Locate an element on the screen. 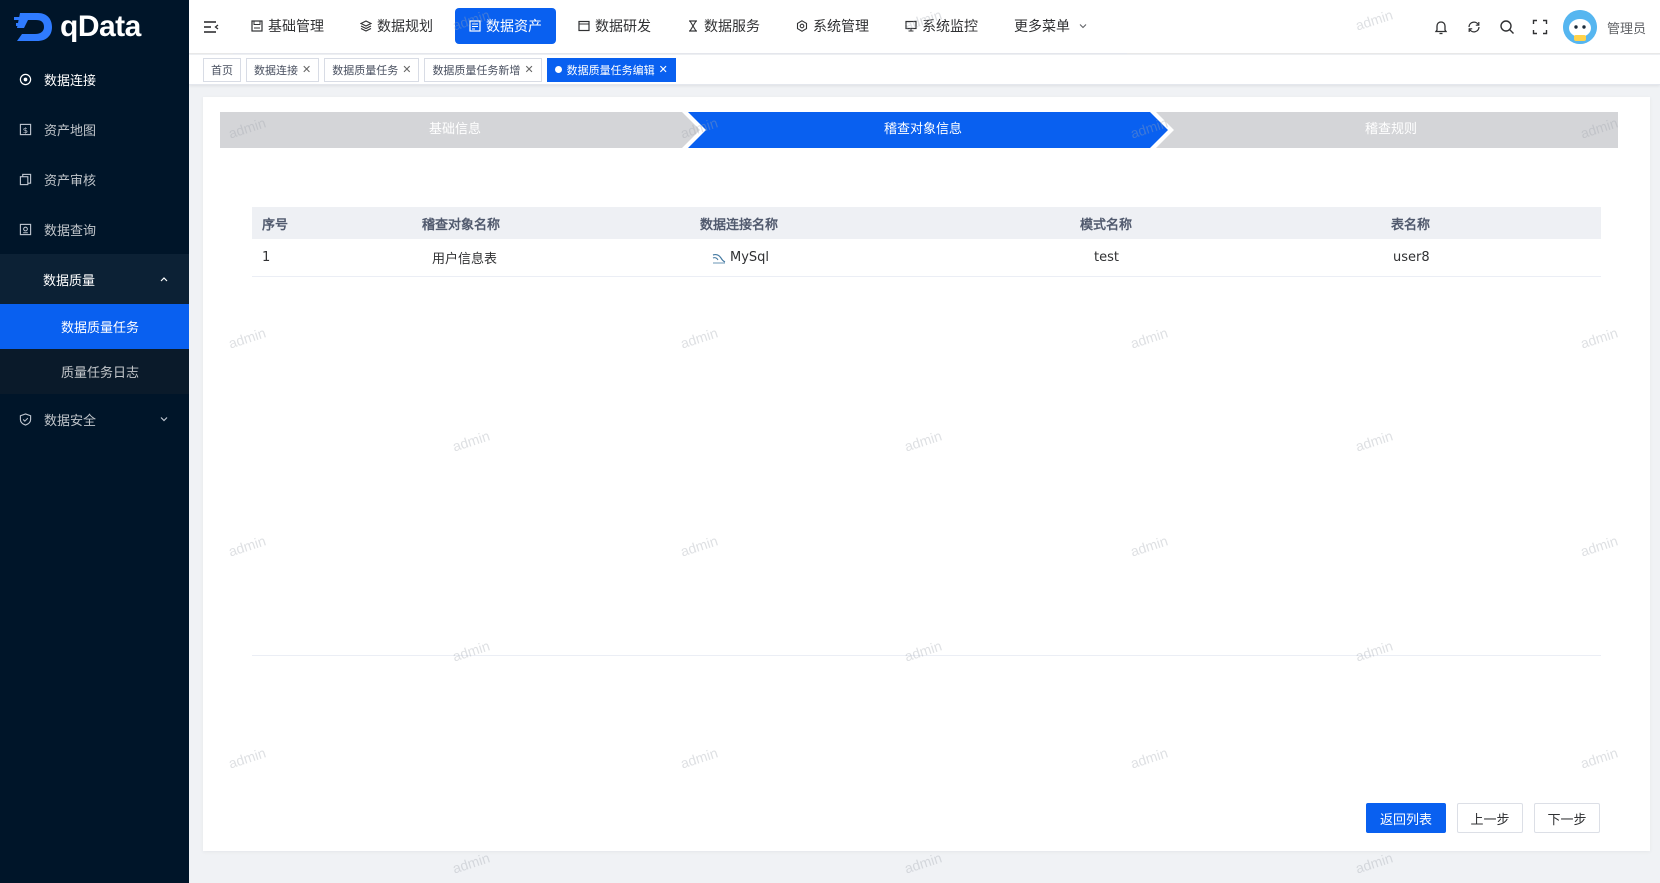 Image resolution: width=1660 pixels, height=883 pixels. step-basic-info: 基础信息 is located at coordinates (455, 130).